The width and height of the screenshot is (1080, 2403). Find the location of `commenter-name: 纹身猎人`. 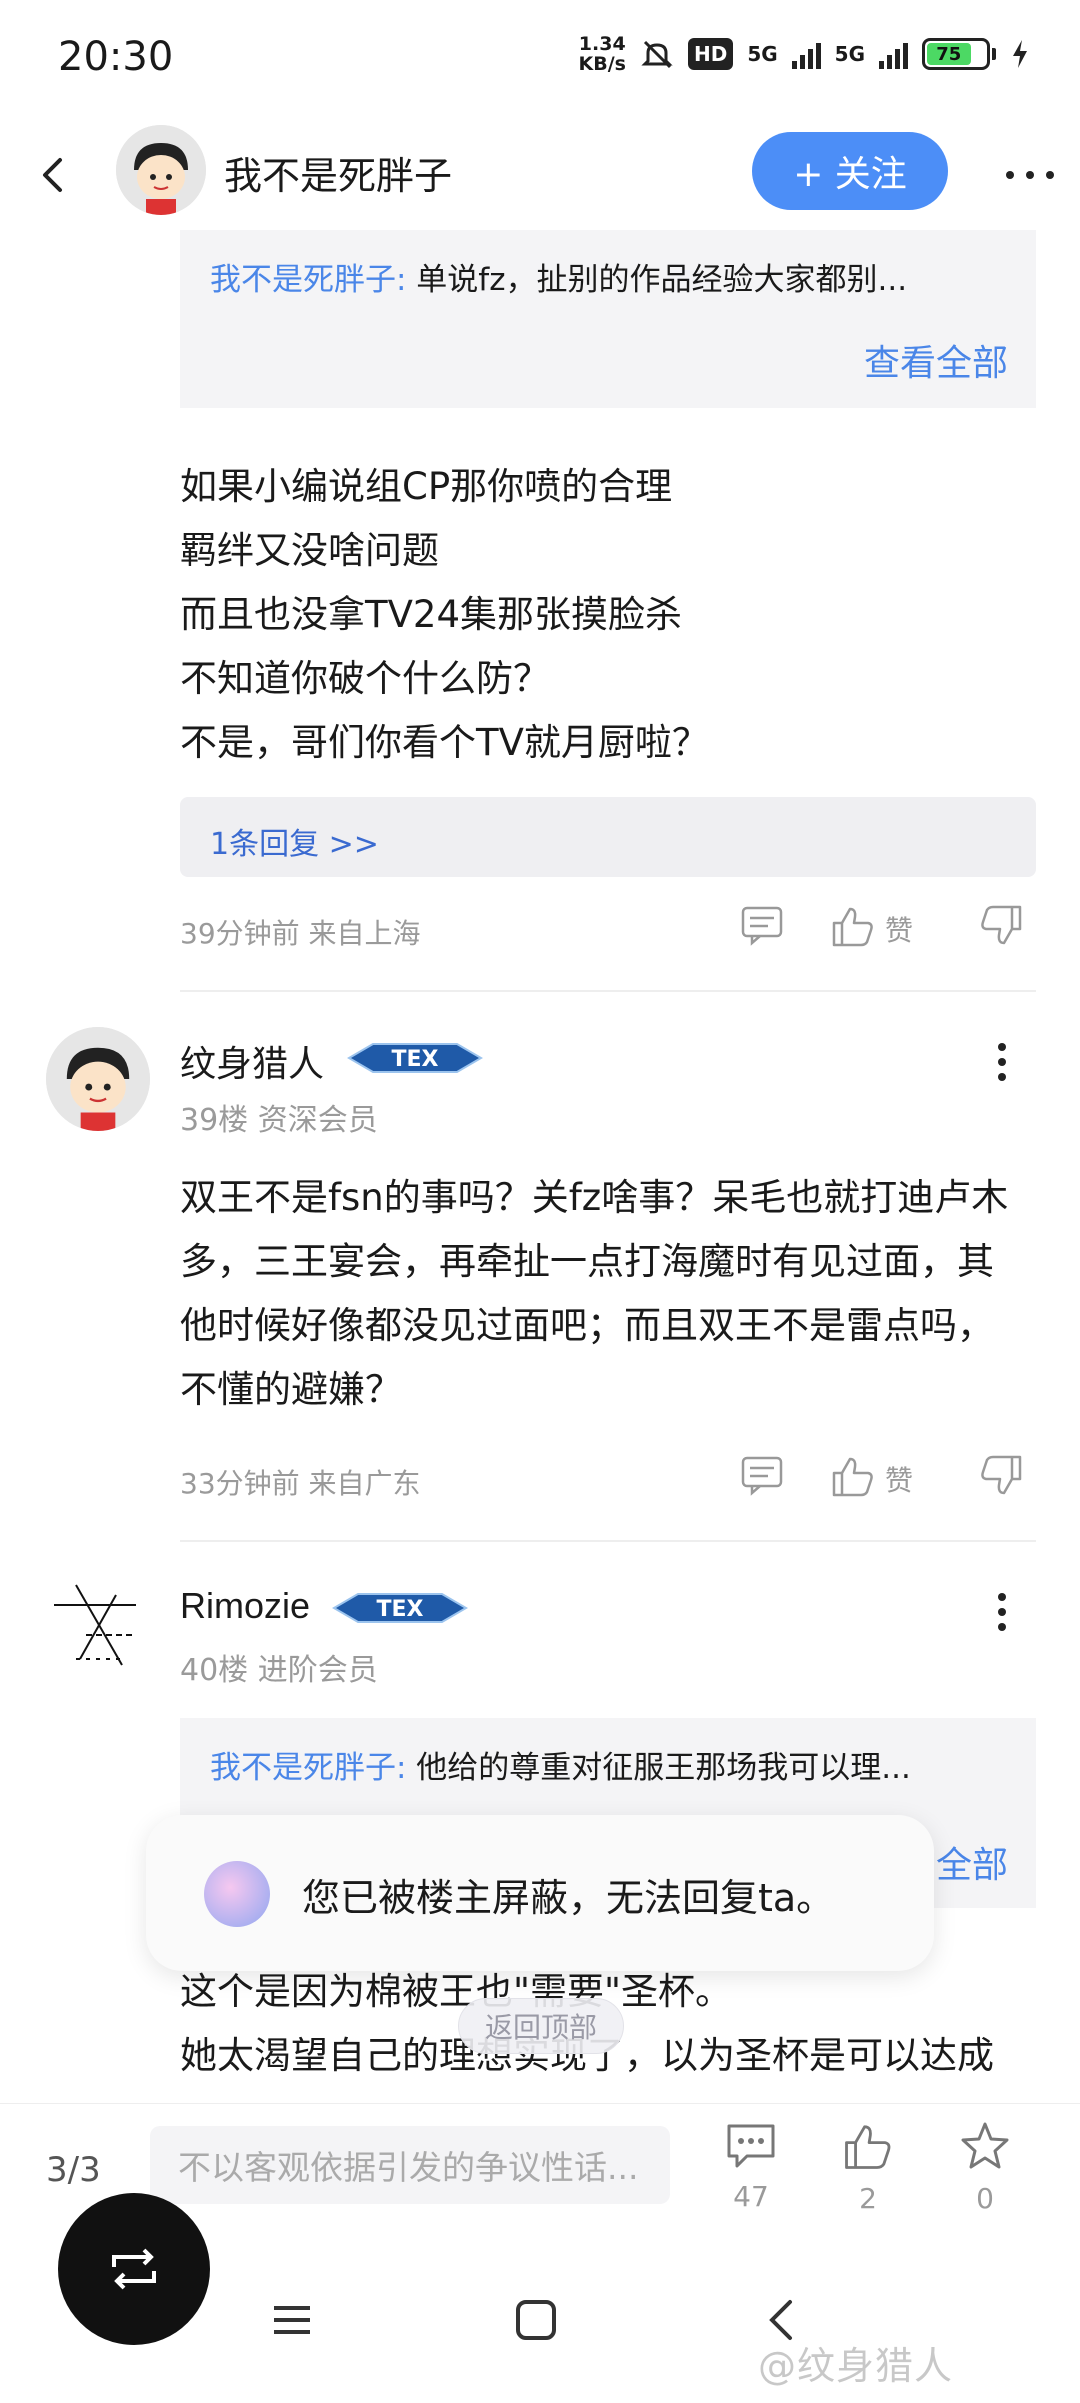

commenter-name: 纹身猎人 is located at coordinates (252, 1061).